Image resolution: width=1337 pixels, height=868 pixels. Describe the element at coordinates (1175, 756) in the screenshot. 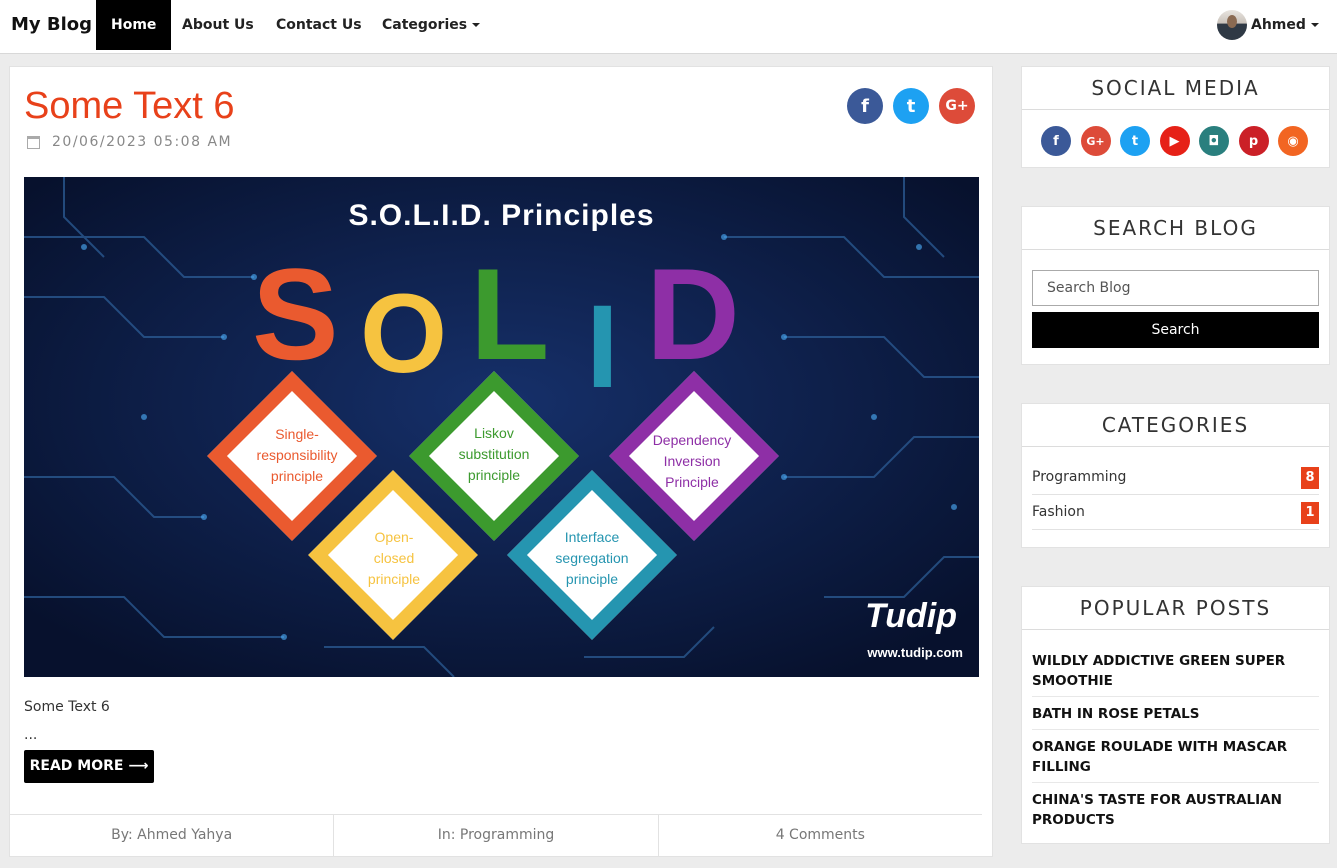

I see `popular-post-item: ORANGE ROULADE WITH MASCAR FILLING` at that location.